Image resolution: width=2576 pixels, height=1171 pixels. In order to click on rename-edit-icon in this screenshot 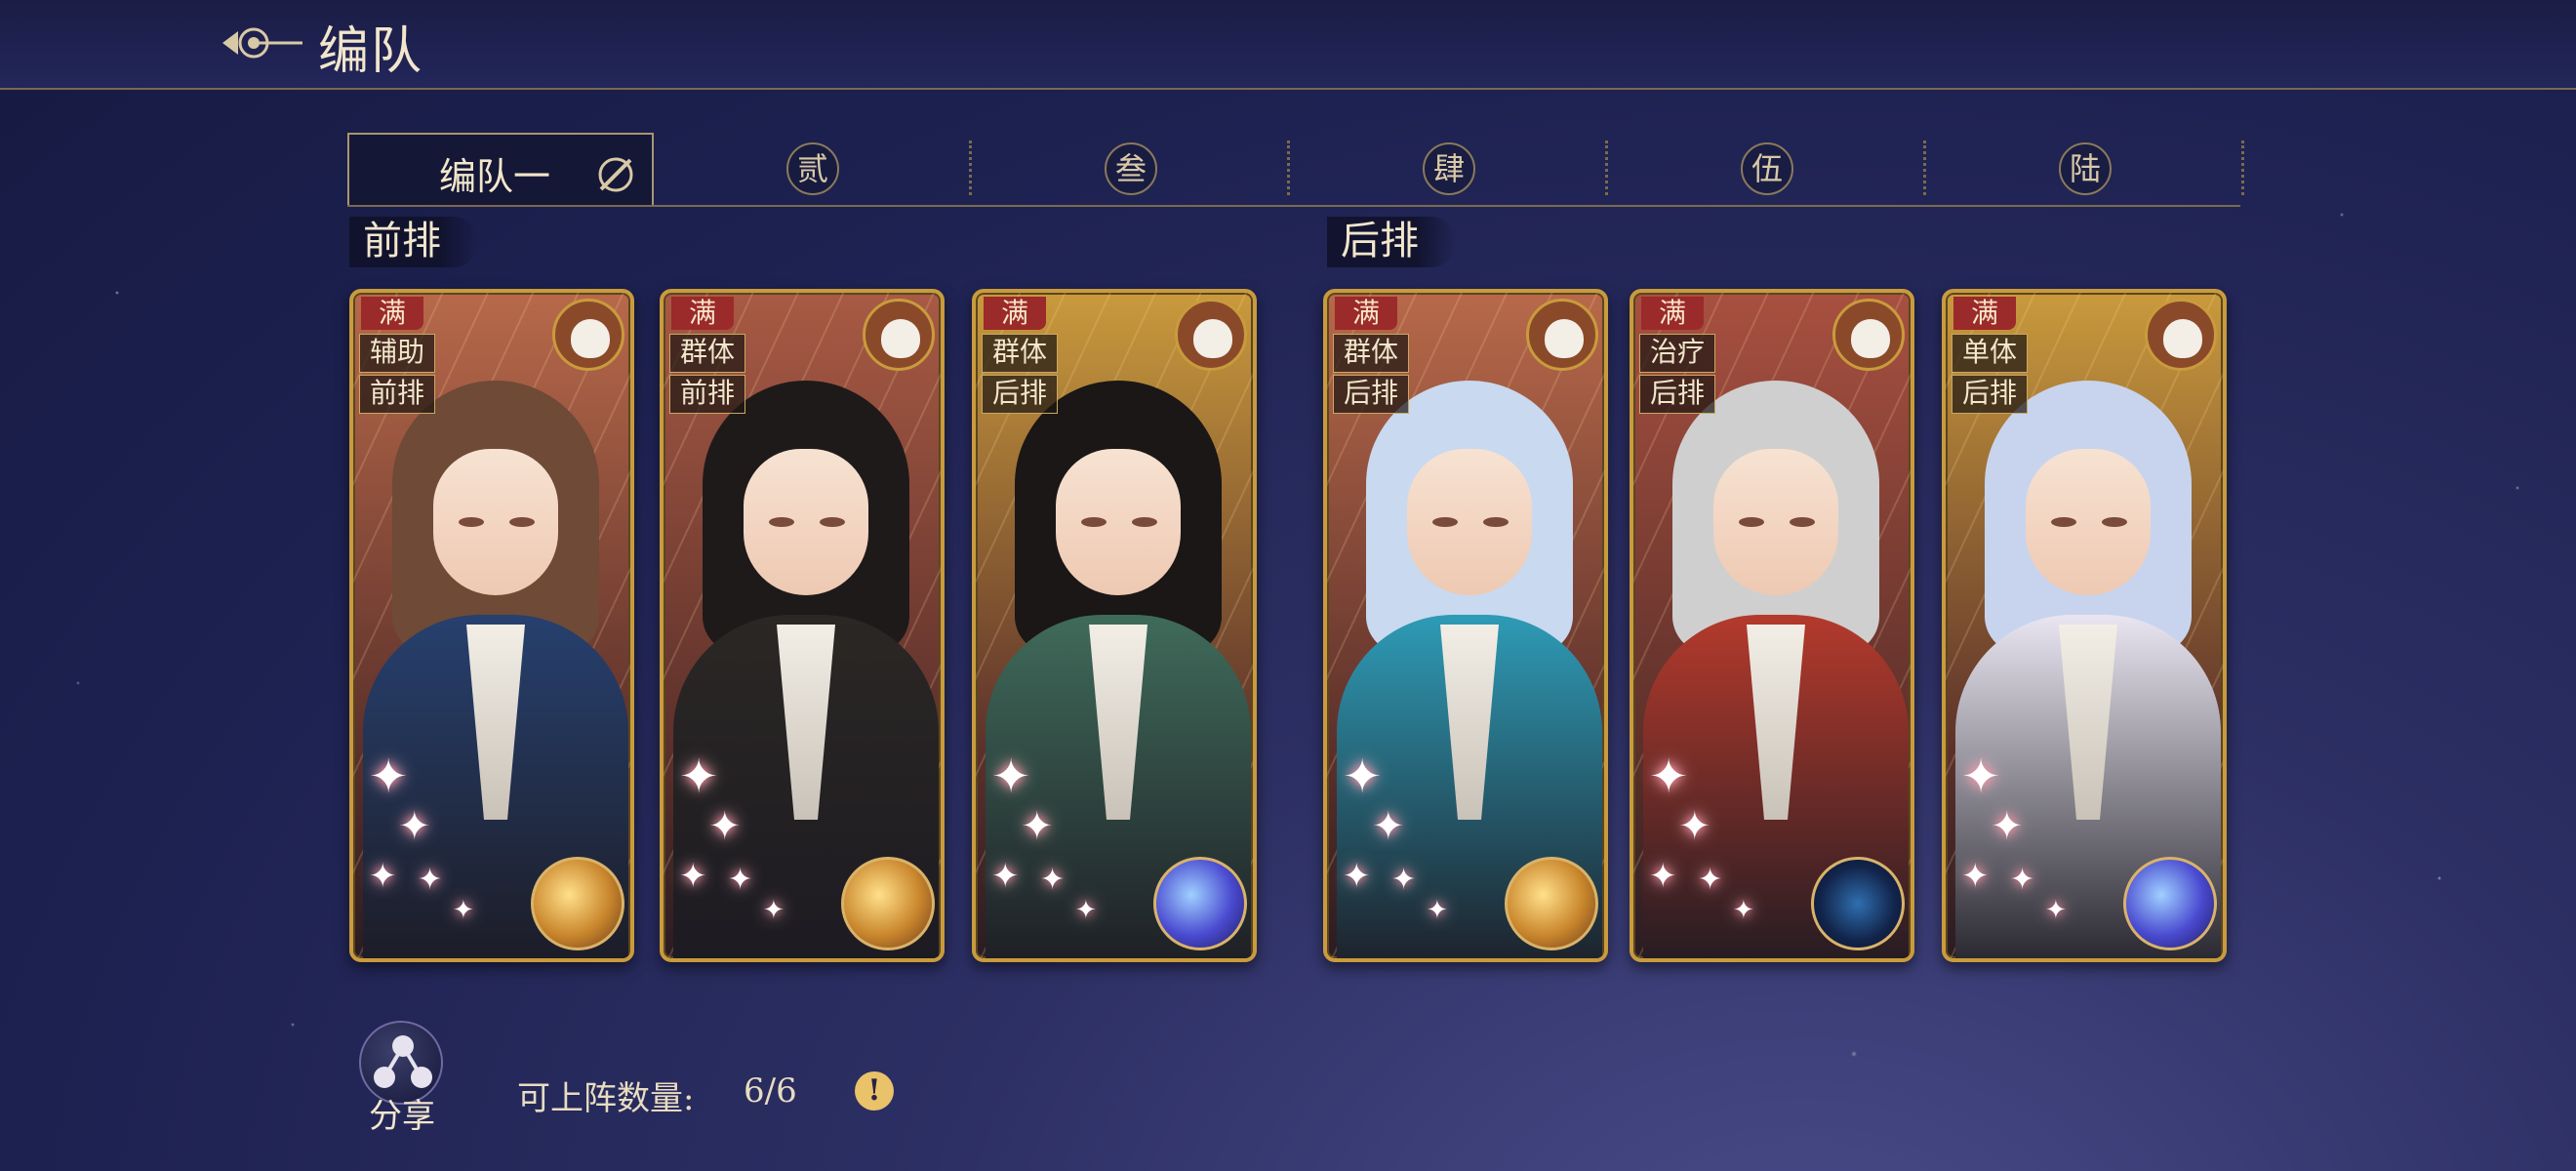, I will do `click(615, 174)`.